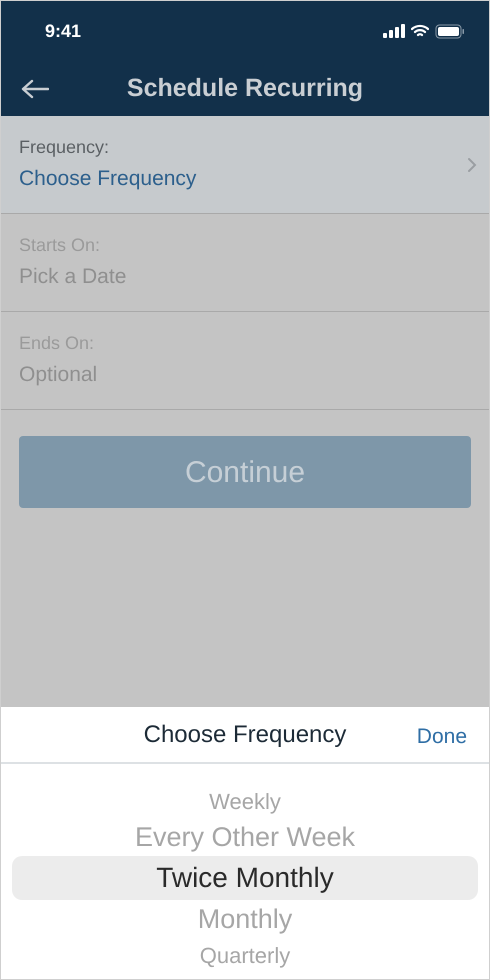 This screenshot has width=490, height=980. What do you see at coordinates (472, 164) in the screenshot?
I see `chevron-right-icon` at bounding box center [472, 164].